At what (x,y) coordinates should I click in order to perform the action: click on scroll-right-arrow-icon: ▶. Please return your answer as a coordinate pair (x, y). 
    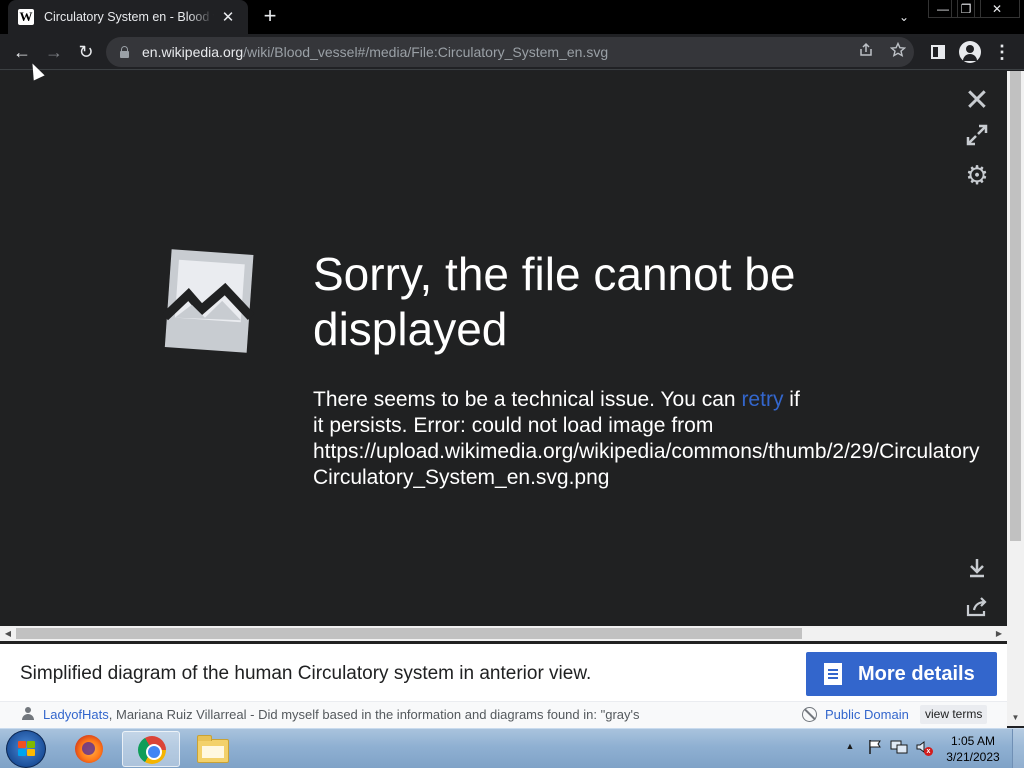
    Looking at the image, I should click on (999, 633).